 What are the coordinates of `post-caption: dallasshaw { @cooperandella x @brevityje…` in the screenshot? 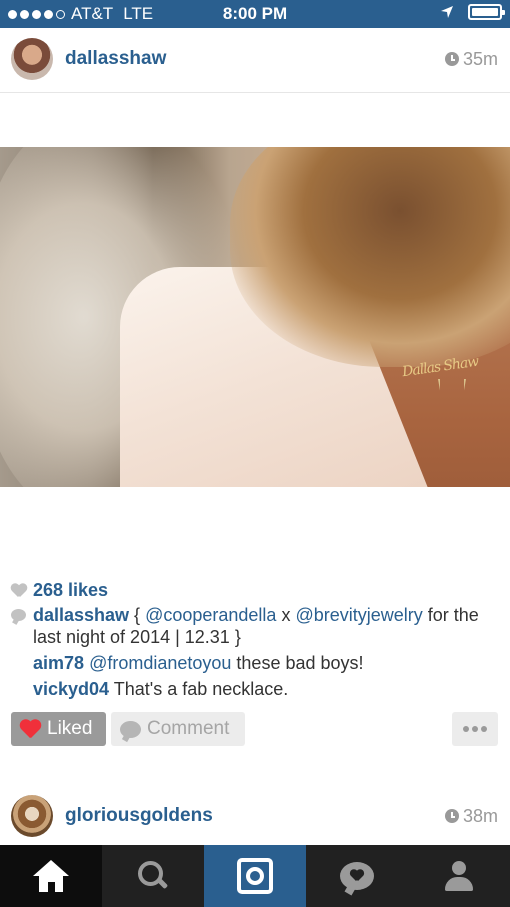 It's located at (265, 626).